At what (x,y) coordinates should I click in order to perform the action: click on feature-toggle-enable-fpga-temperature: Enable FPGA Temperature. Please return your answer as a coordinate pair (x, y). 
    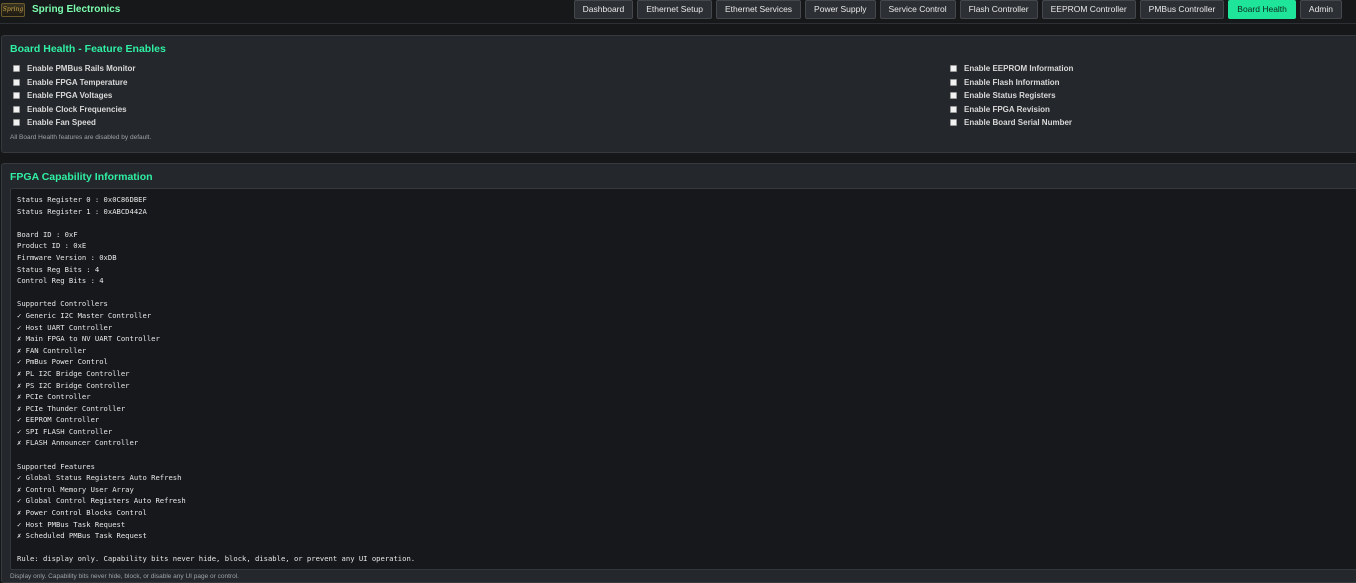
    Looking at the image, I should click on (74, 83).